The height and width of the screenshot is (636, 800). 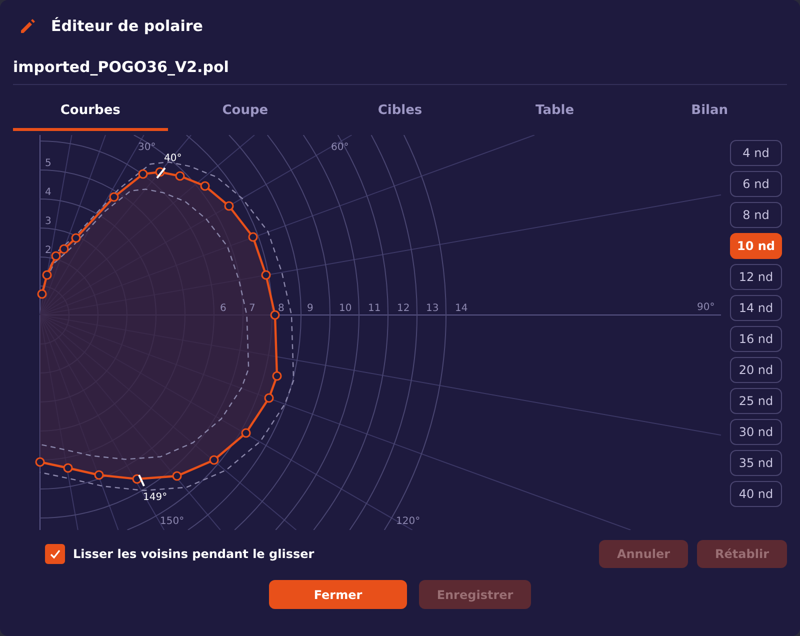 What do you see at coordinates (345, 308) in the screenshot?
I see `speed-axis-label: 10` at bounding box center [345, 308].